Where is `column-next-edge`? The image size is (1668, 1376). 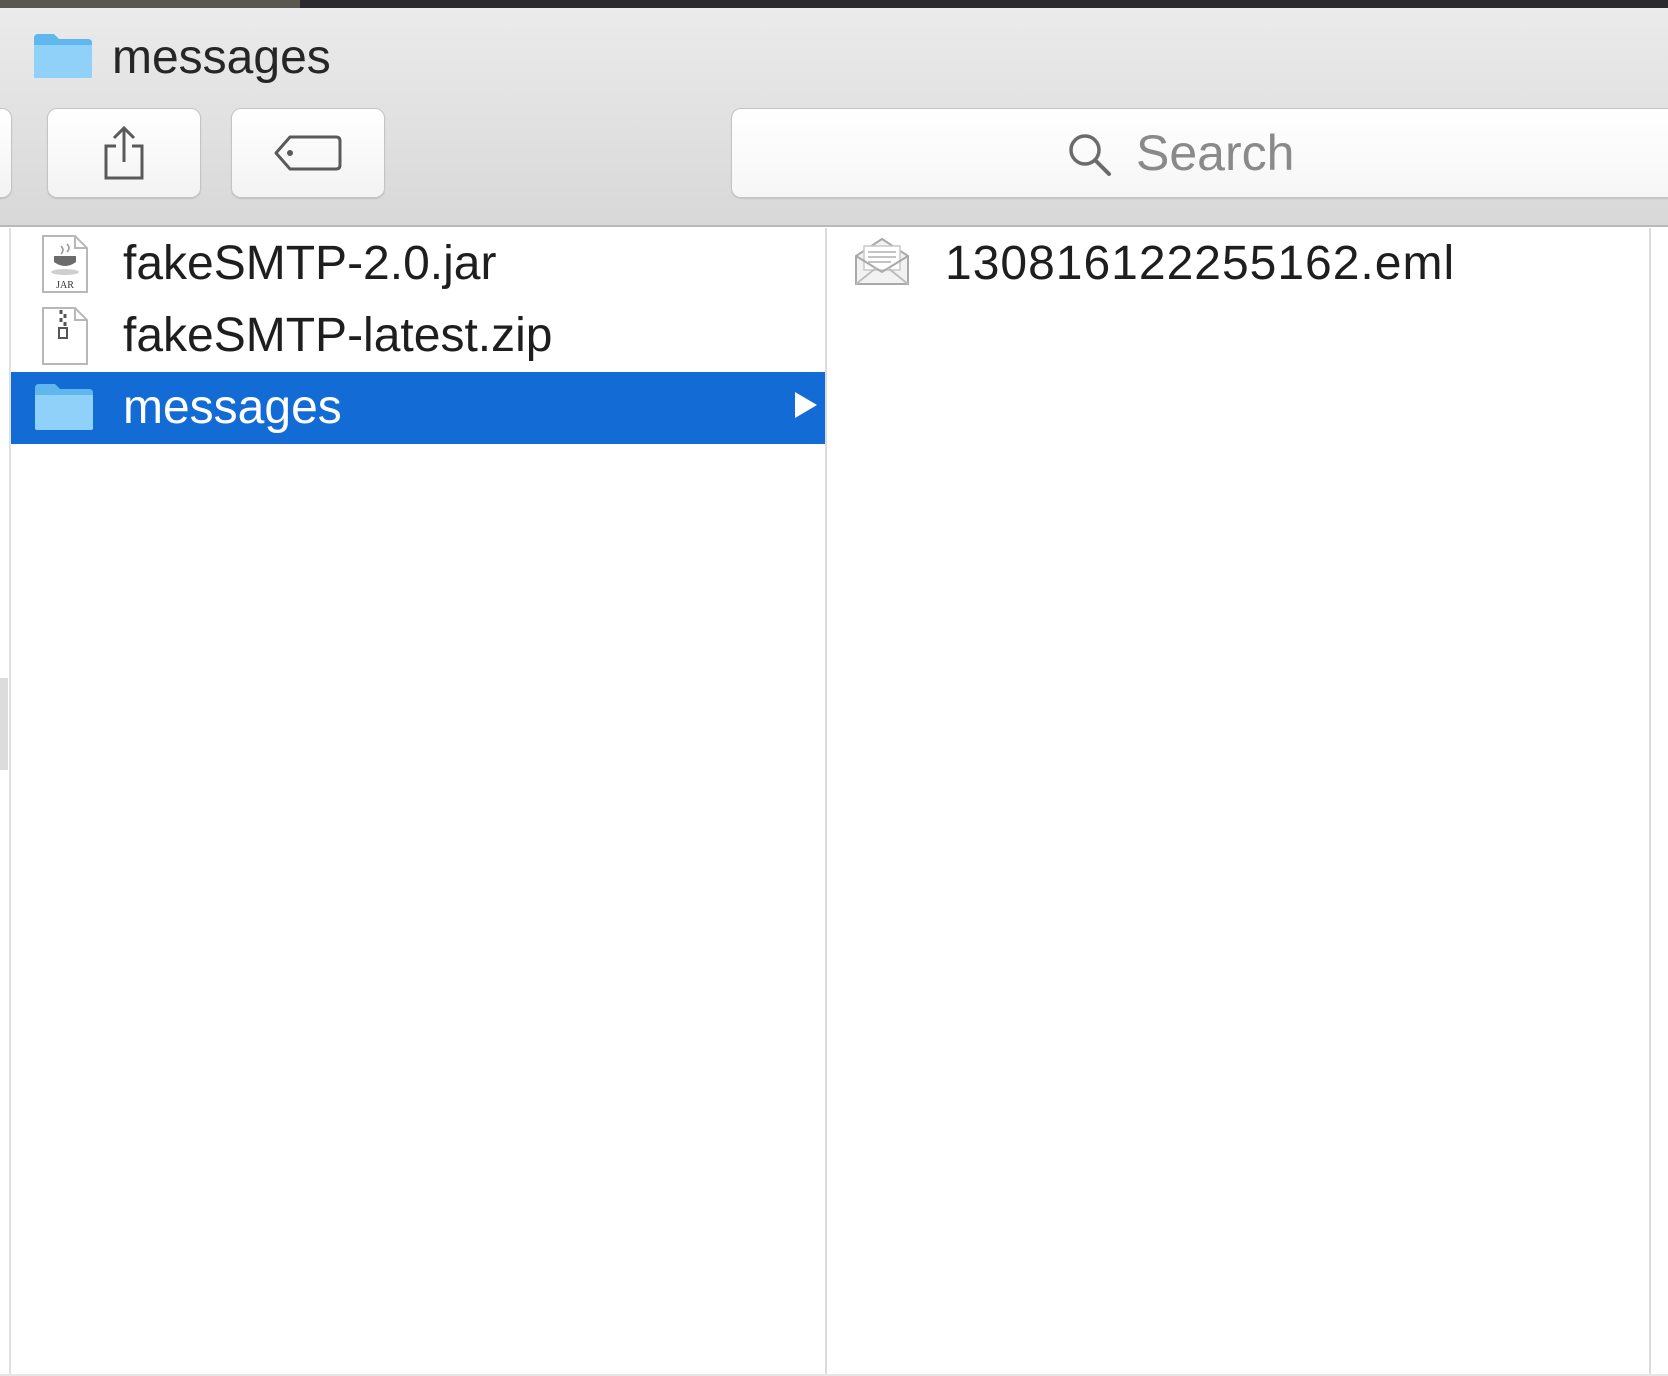 column-next-edge is located at coordinates (1660, 802).